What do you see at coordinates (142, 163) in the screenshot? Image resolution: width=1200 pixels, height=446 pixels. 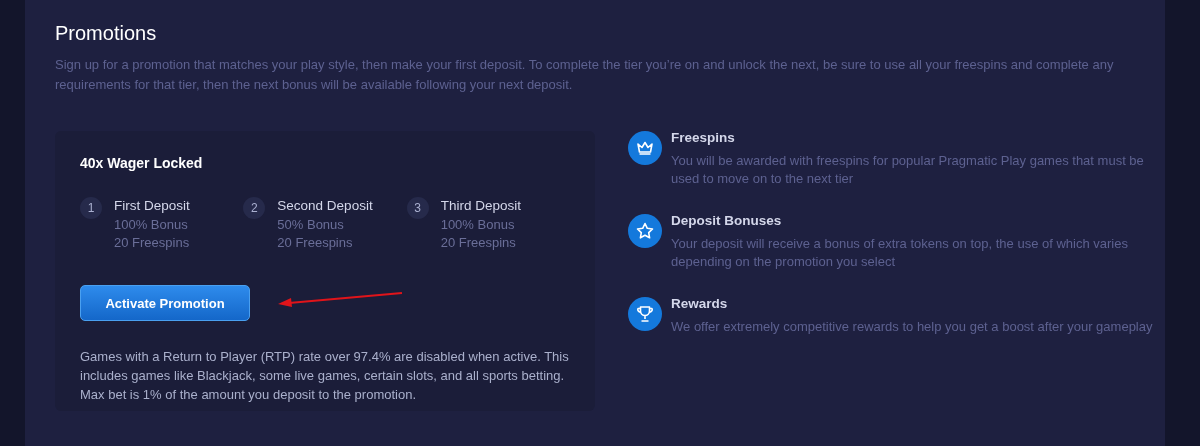 I see `promotion-title: 40x Wager Locked` at bounding box center [142, 163].